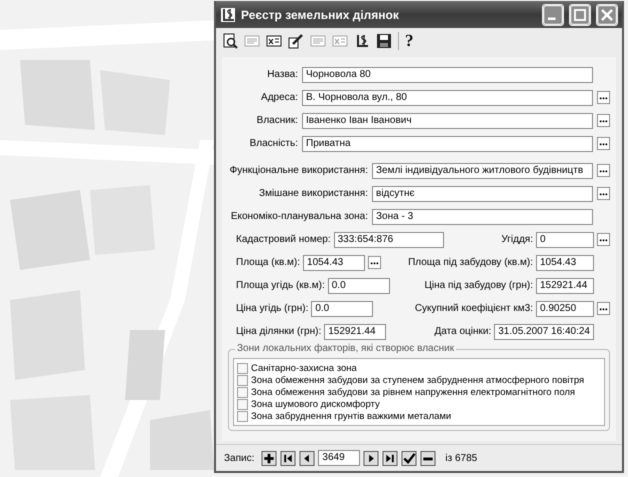 Image resolution: width=628 pixels, height=477 pixels. I want to click on record-total: із 6785, so click(461, 458).